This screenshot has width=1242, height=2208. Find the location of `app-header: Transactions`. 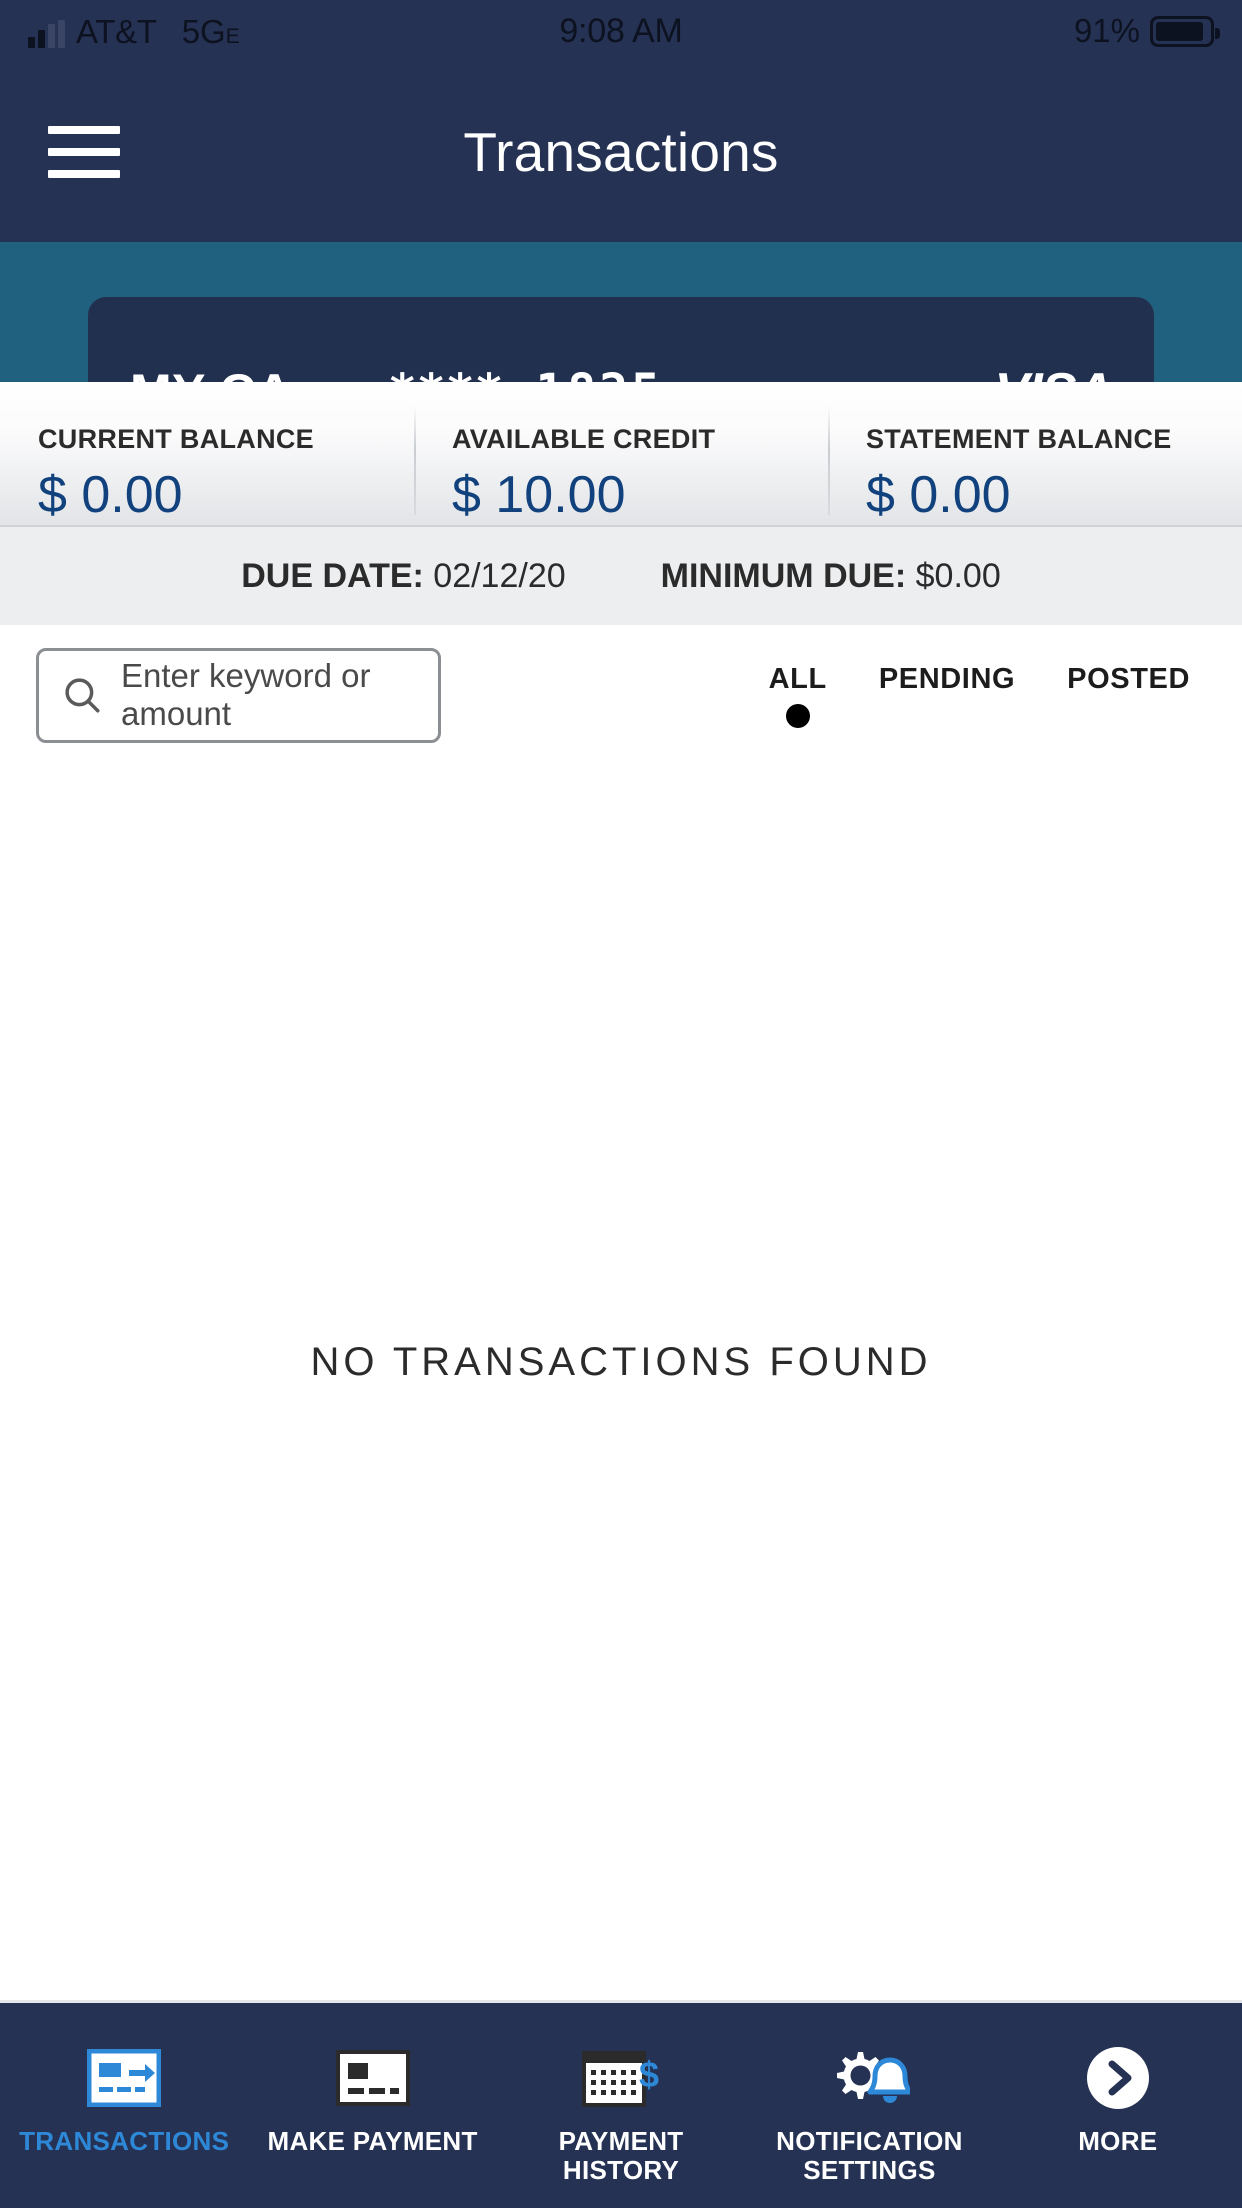

app-header: Transactions is located at coordinates (621, 152).